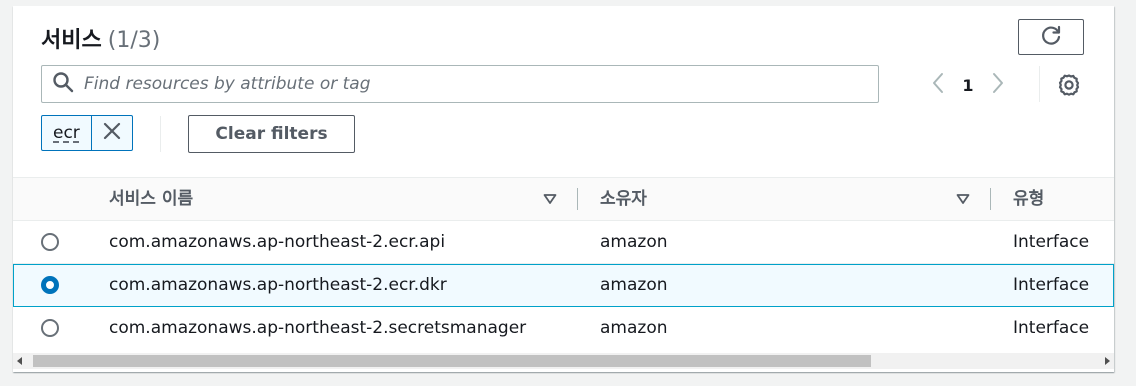  I want to click on filter-token-label: ecr, so click(66, 133).